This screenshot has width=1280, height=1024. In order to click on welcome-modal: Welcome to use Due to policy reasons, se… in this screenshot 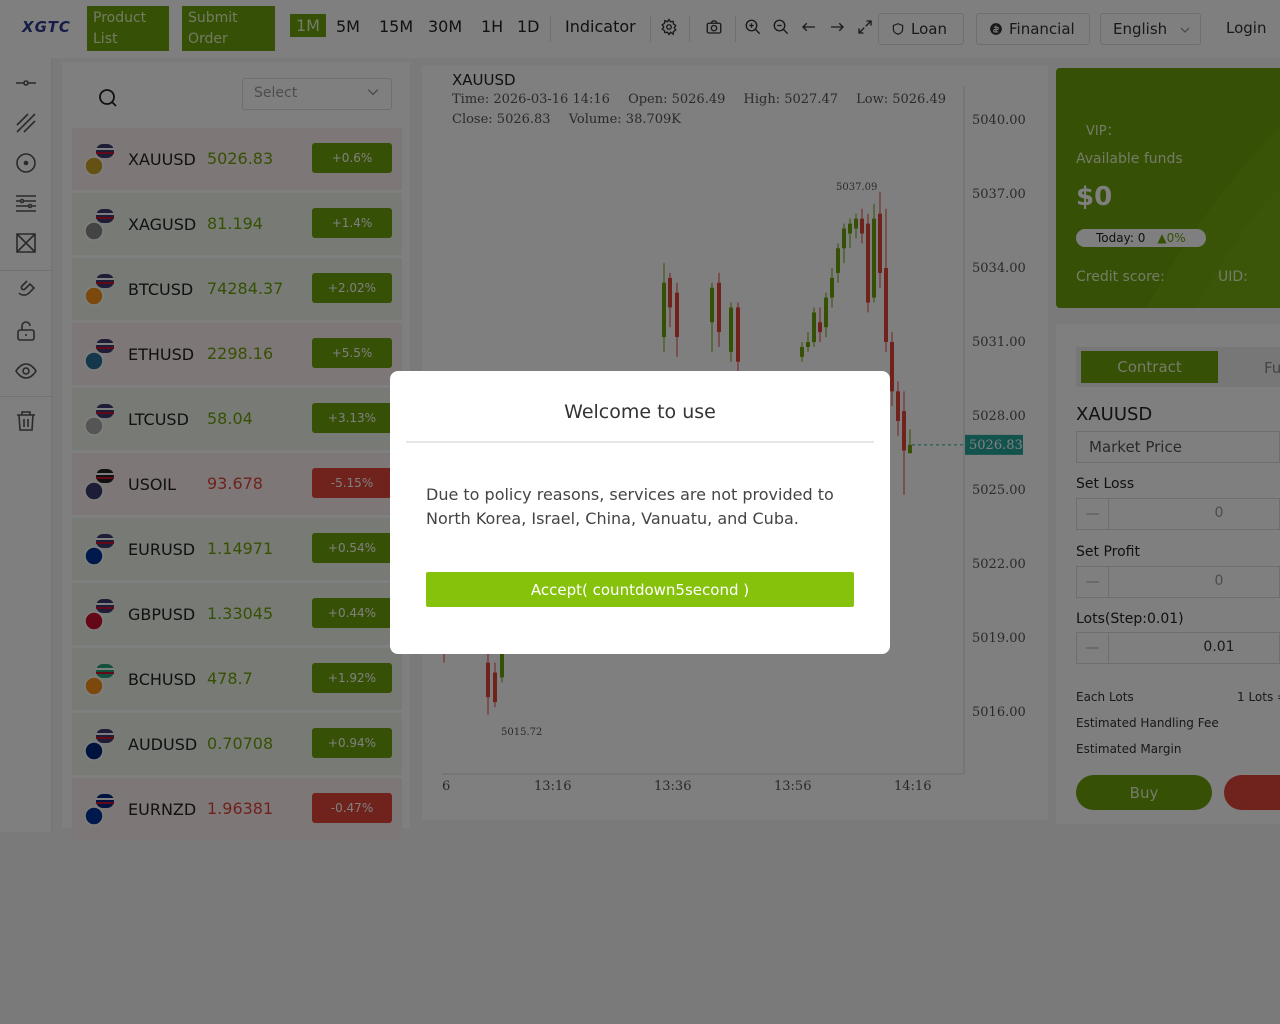, I will do `click(640, 512)`.